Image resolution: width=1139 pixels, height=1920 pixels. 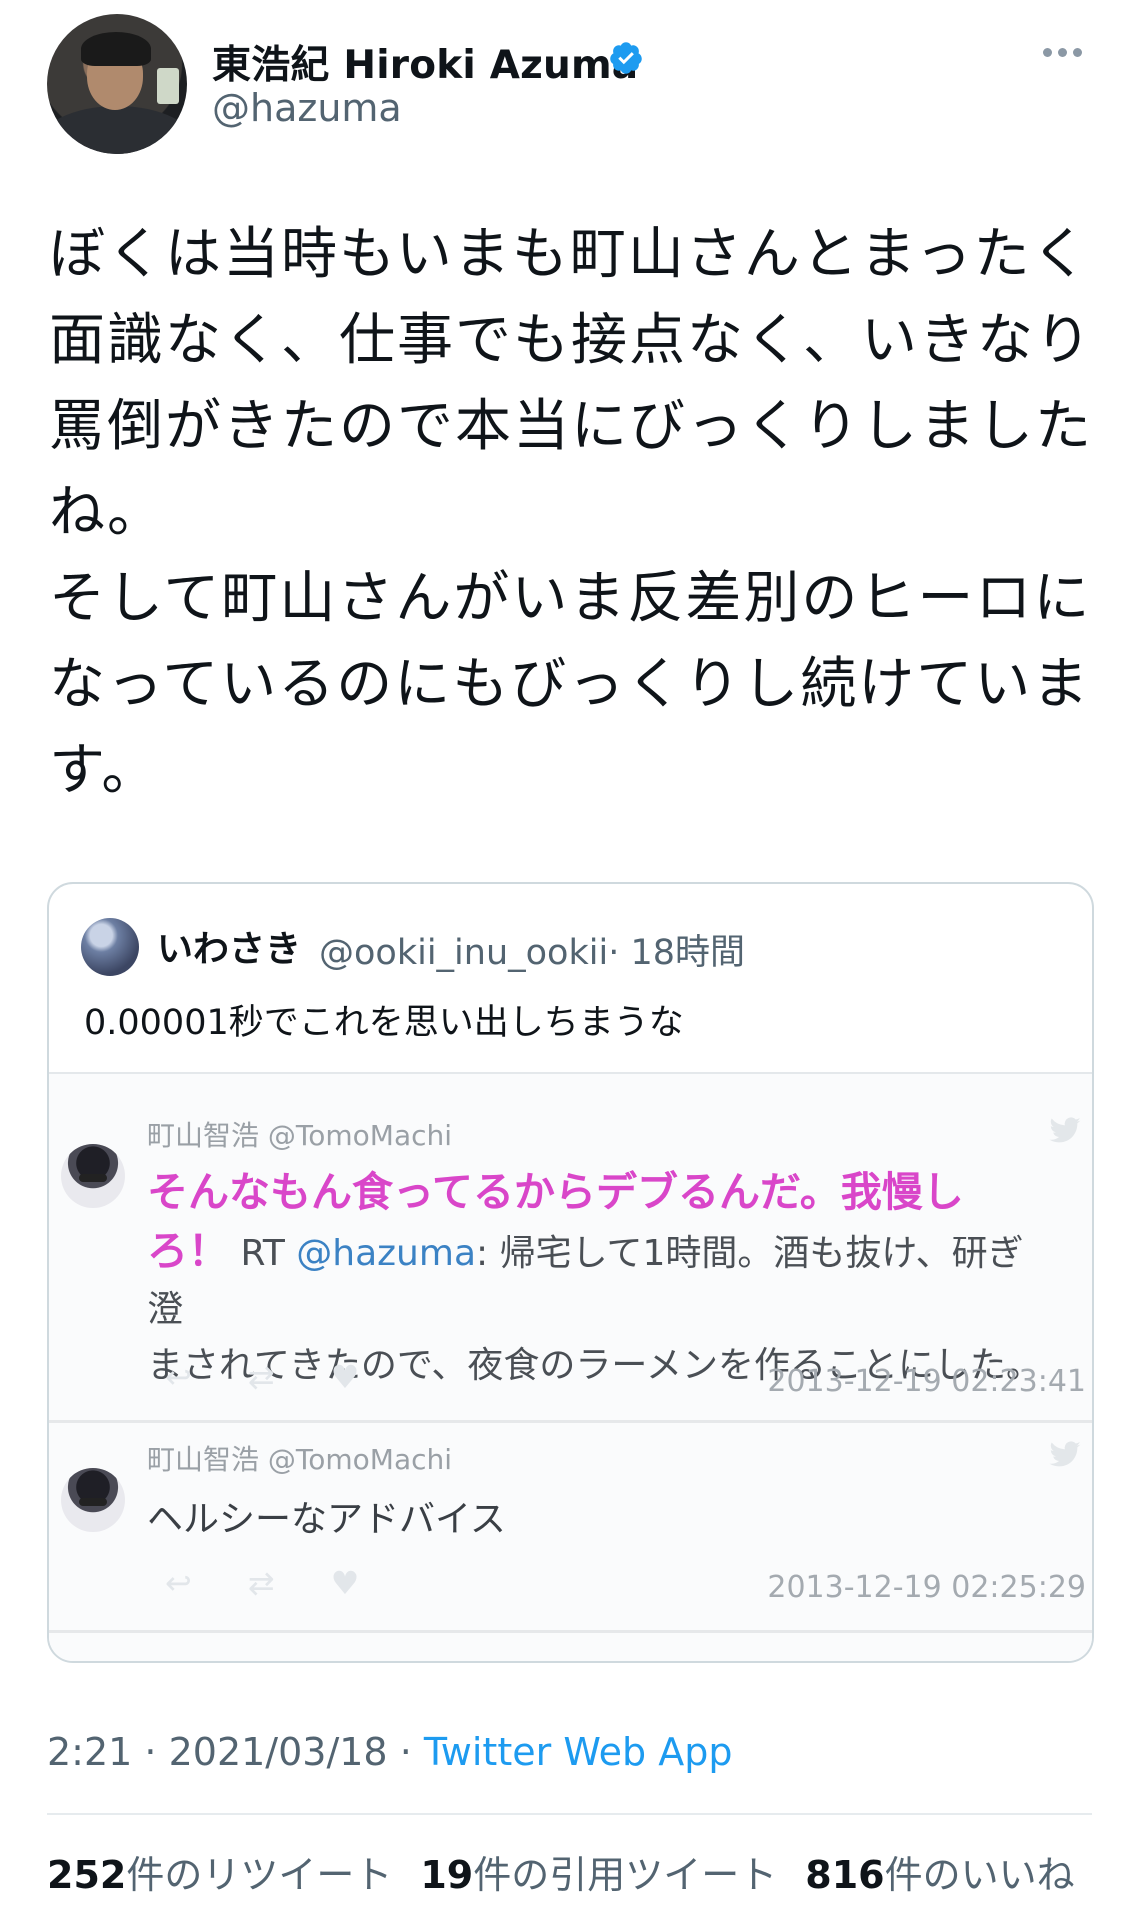 I want to click on quotes-count: 19, so click(x=447, y=1875).